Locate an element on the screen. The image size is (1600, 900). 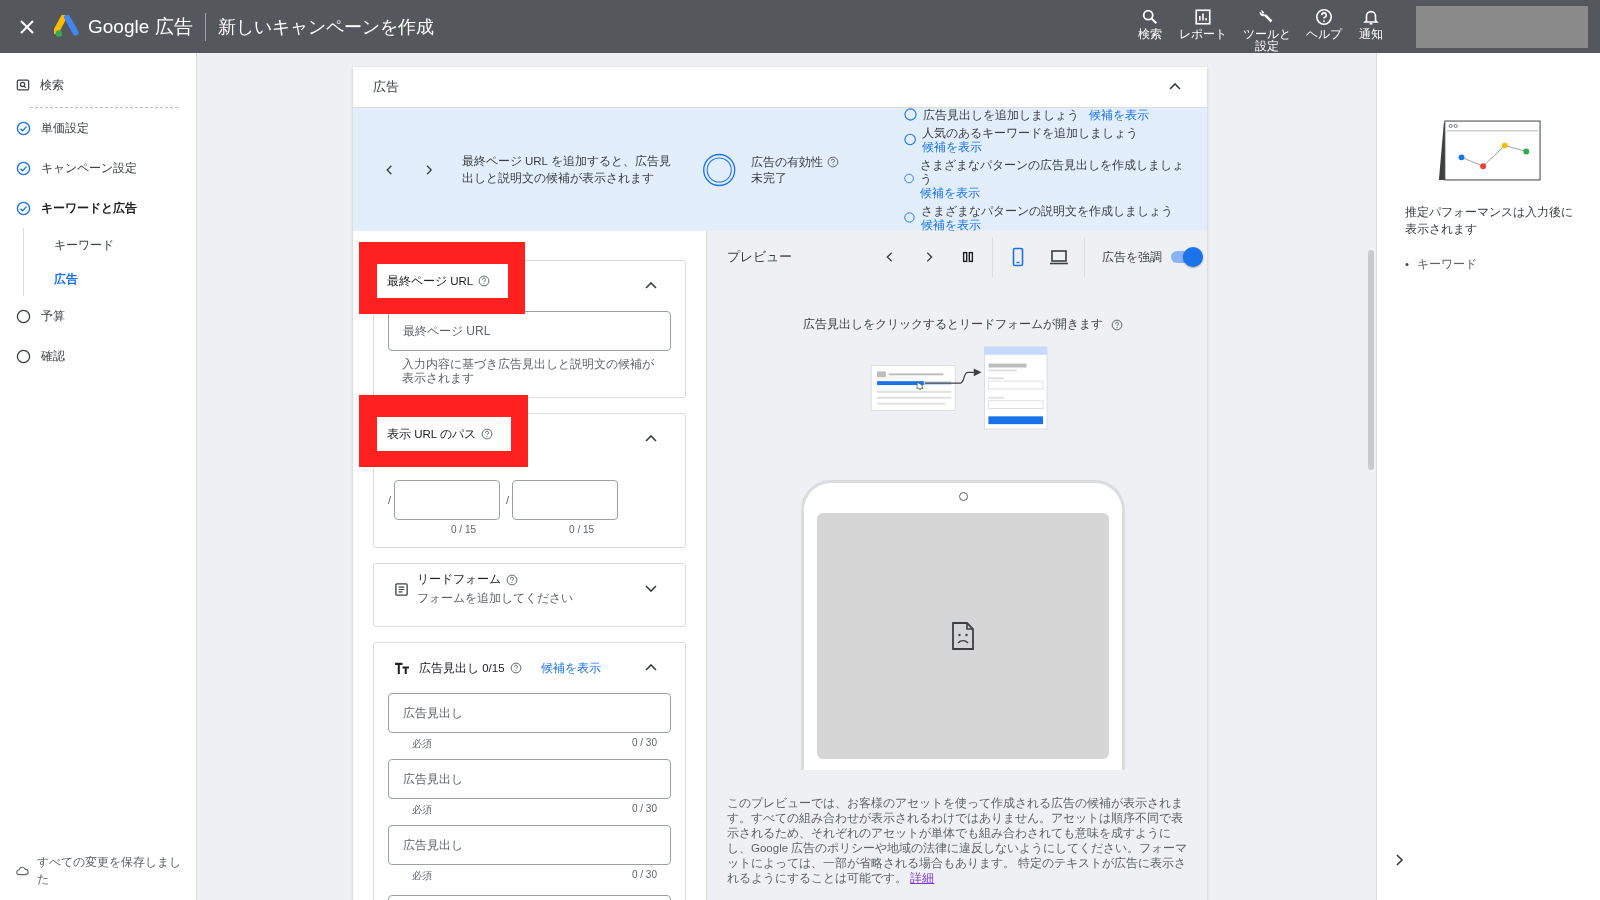
chart-icon is located at coordinates (1203, 16).